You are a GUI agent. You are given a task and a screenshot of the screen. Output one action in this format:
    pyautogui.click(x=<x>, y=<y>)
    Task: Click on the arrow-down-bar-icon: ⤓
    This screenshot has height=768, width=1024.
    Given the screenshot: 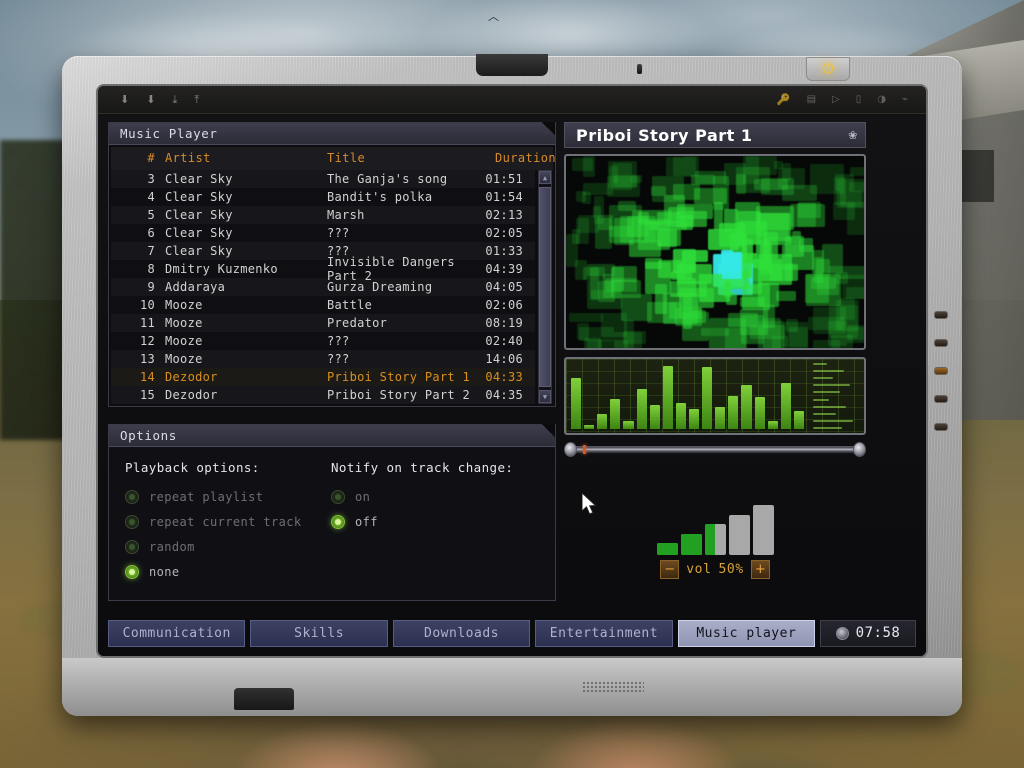 What is the action you would take?
    pyautogui.click(x=174, y=99)
    